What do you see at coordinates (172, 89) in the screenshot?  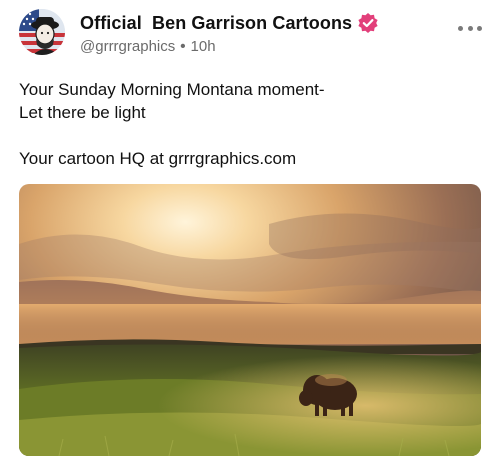 I see `post-text-line: Your Sunday Morning Montana moment-` at bounding box center [172, 89].